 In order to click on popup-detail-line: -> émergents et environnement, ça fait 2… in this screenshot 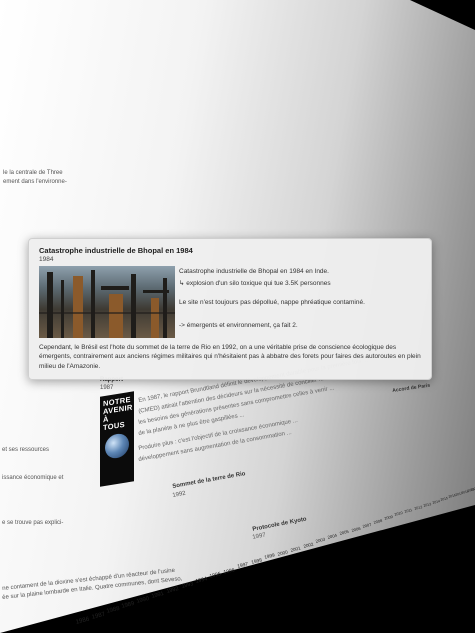, I will do `click(238, 325)`.